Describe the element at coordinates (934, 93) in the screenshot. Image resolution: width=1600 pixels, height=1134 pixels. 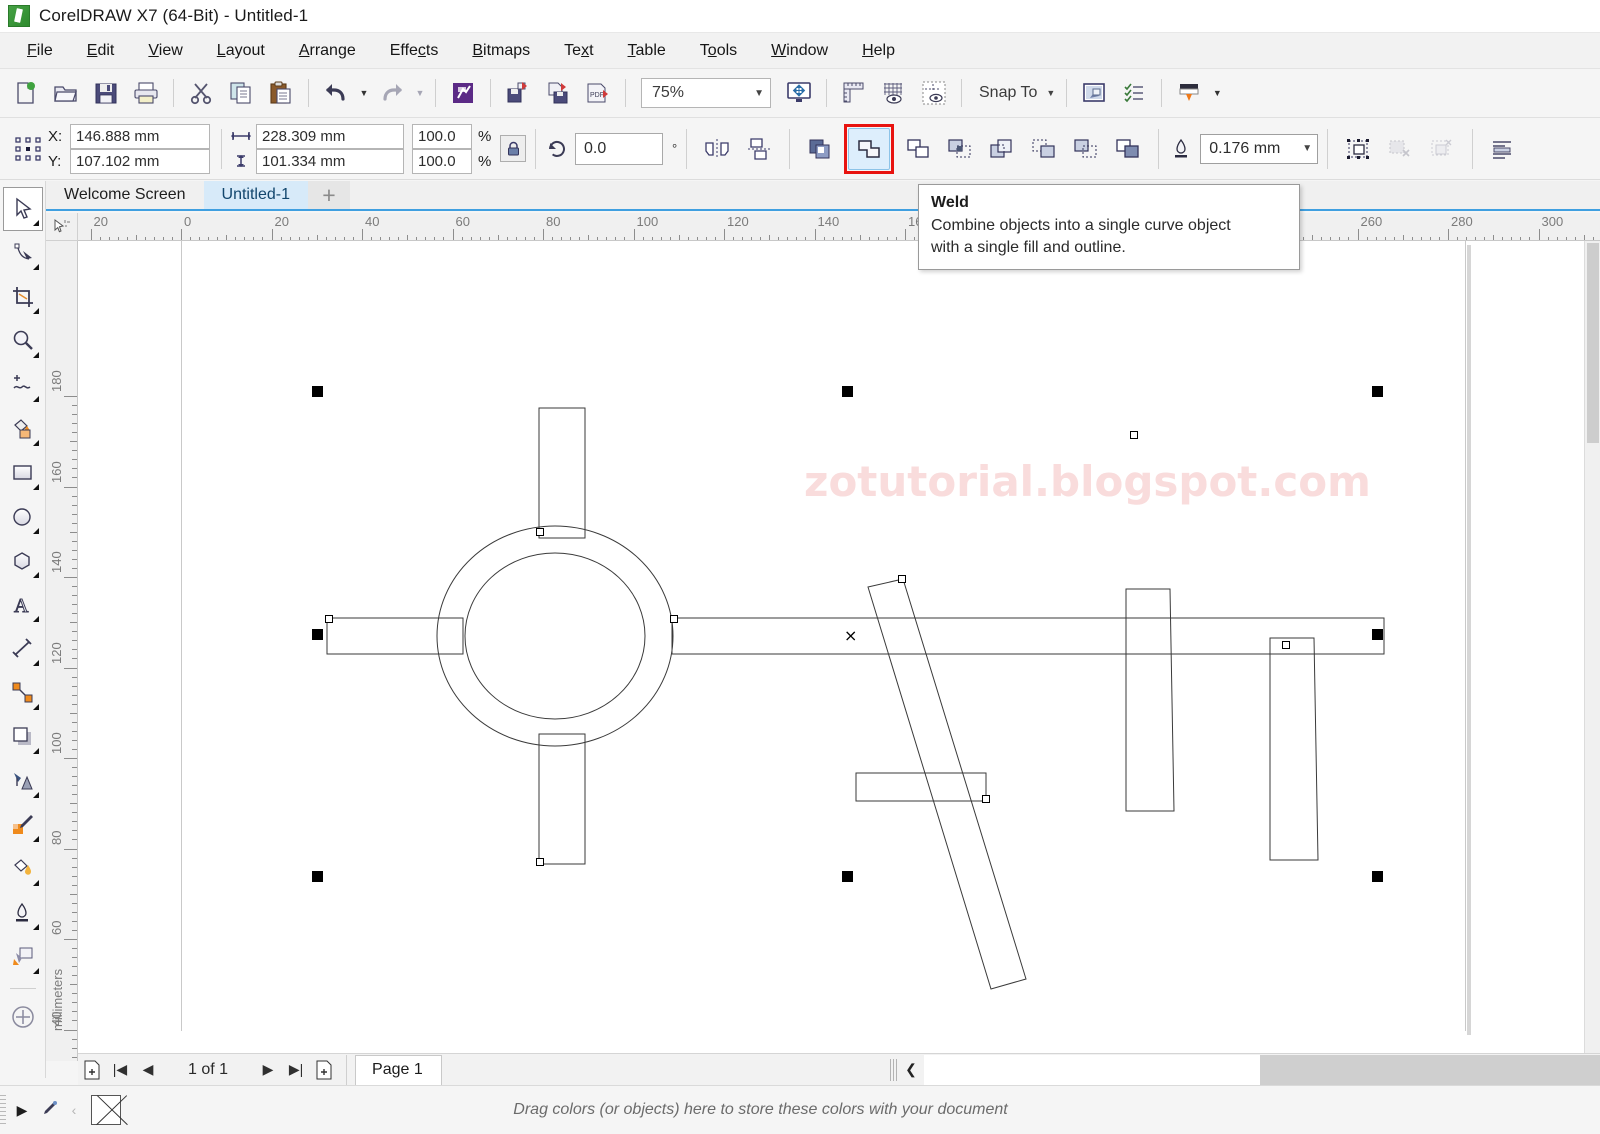
I see `show-guidelines-icon` at that location.